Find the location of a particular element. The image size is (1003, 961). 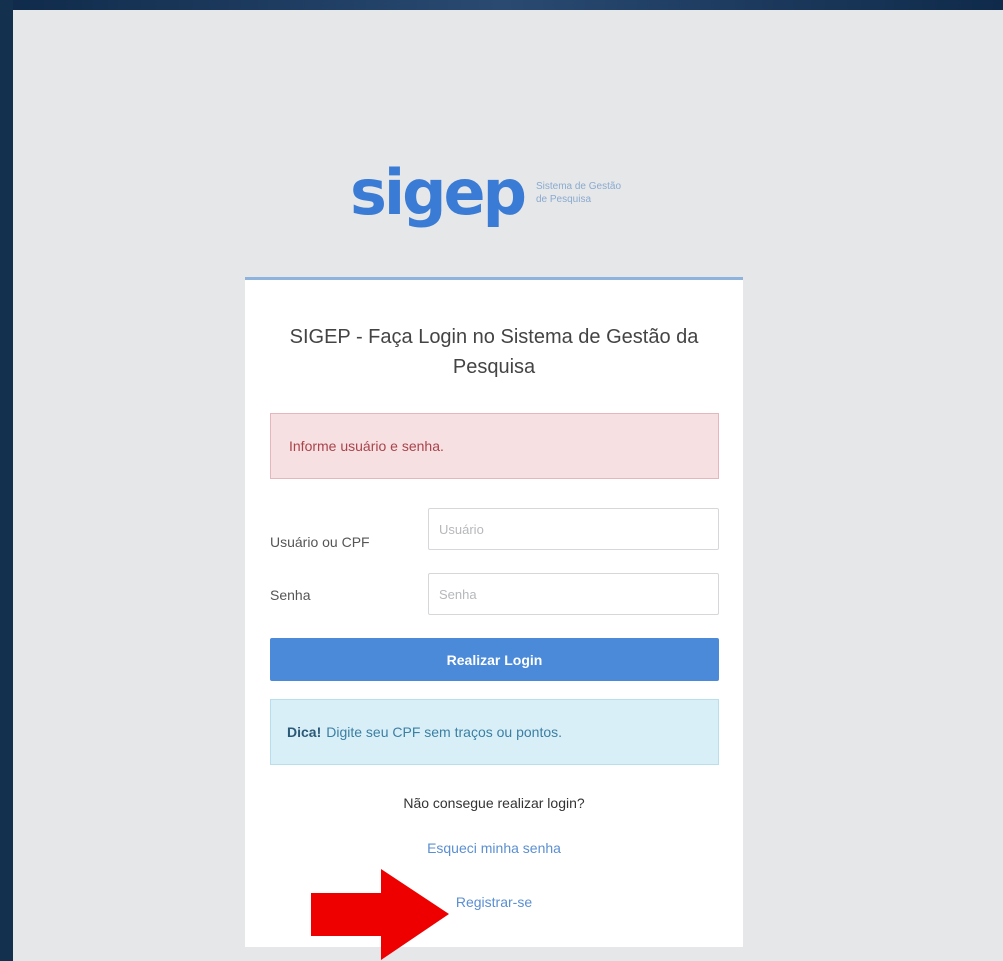

window-frame-left is located at coordinates (6, 480).